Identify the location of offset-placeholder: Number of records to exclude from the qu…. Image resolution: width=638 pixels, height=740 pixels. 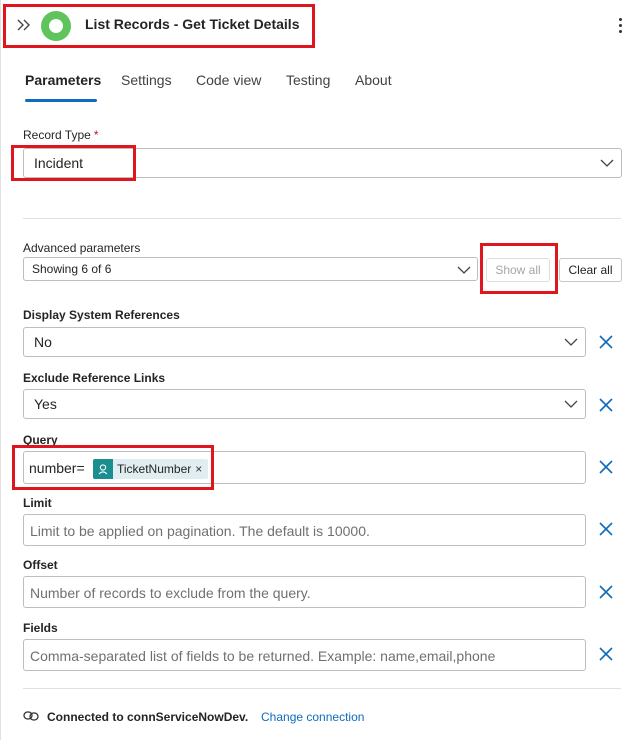
(170, 593).